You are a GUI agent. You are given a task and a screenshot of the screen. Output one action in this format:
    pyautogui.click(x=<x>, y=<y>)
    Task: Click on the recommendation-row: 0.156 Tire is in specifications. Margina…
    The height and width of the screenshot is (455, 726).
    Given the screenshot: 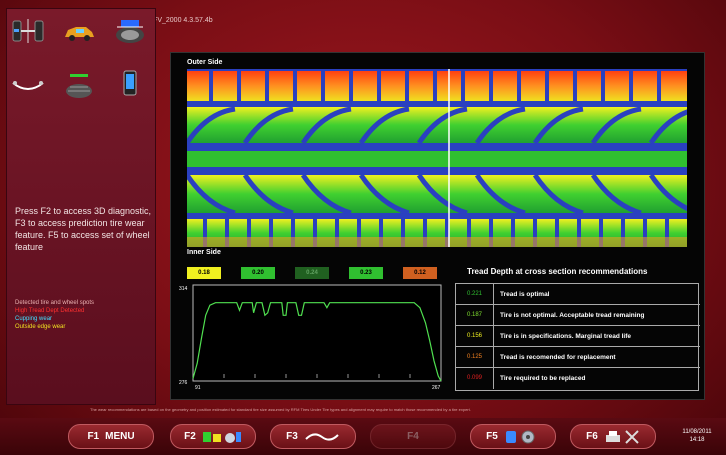 What is the action you would take?
    pyautogui.click(x=578, y=336)
    